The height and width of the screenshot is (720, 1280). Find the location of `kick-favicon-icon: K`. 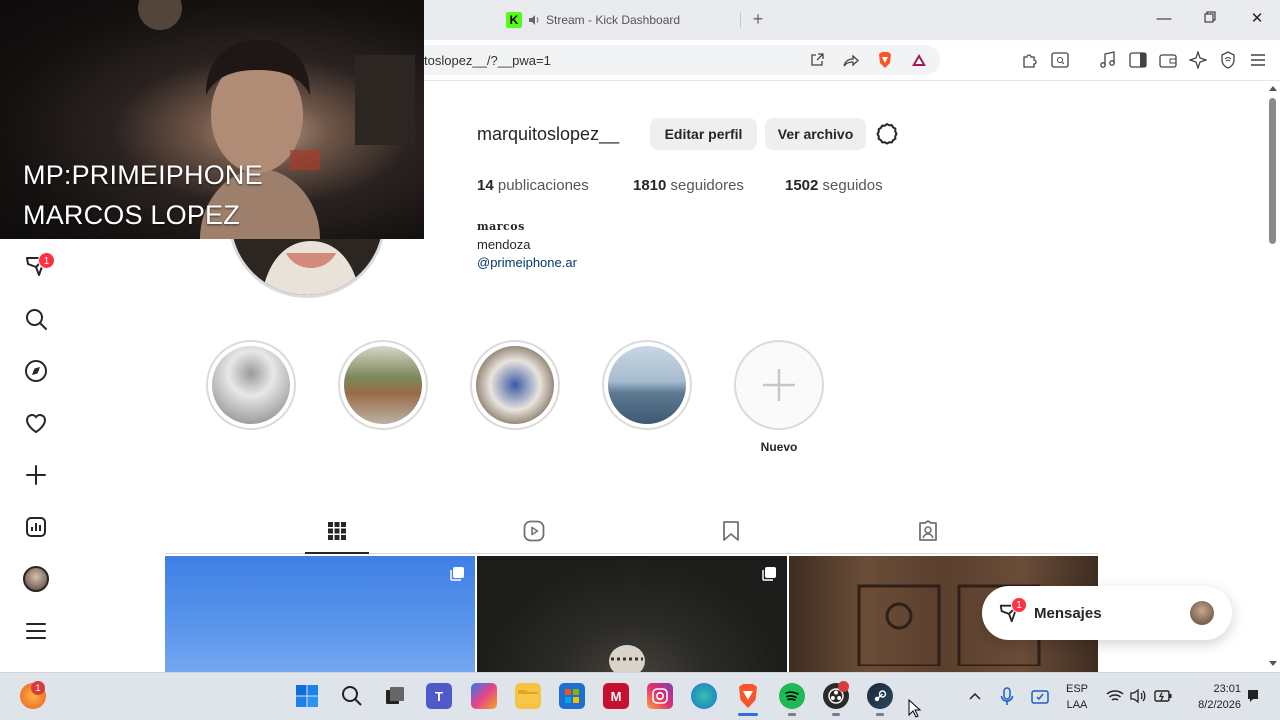

kick-favicon-icon: K is located at coordinates (514, 20).